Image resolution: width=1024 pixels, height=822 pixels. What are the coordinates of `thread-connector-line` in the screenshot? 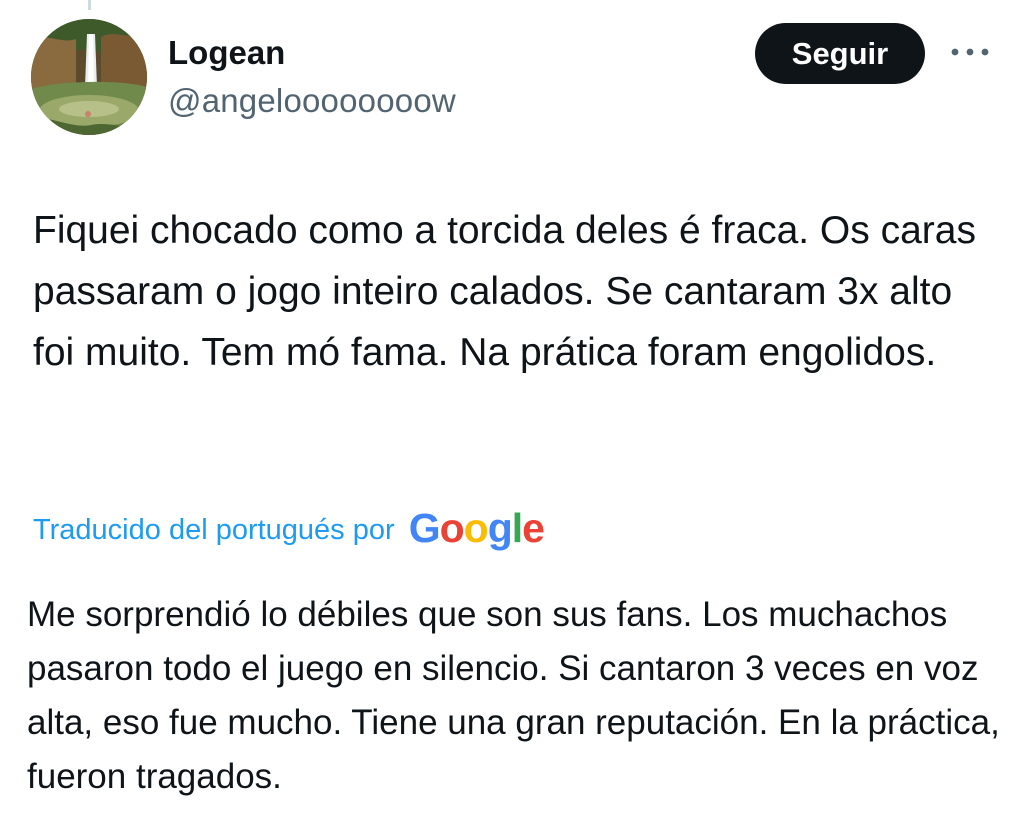 It's located at (89, 5).